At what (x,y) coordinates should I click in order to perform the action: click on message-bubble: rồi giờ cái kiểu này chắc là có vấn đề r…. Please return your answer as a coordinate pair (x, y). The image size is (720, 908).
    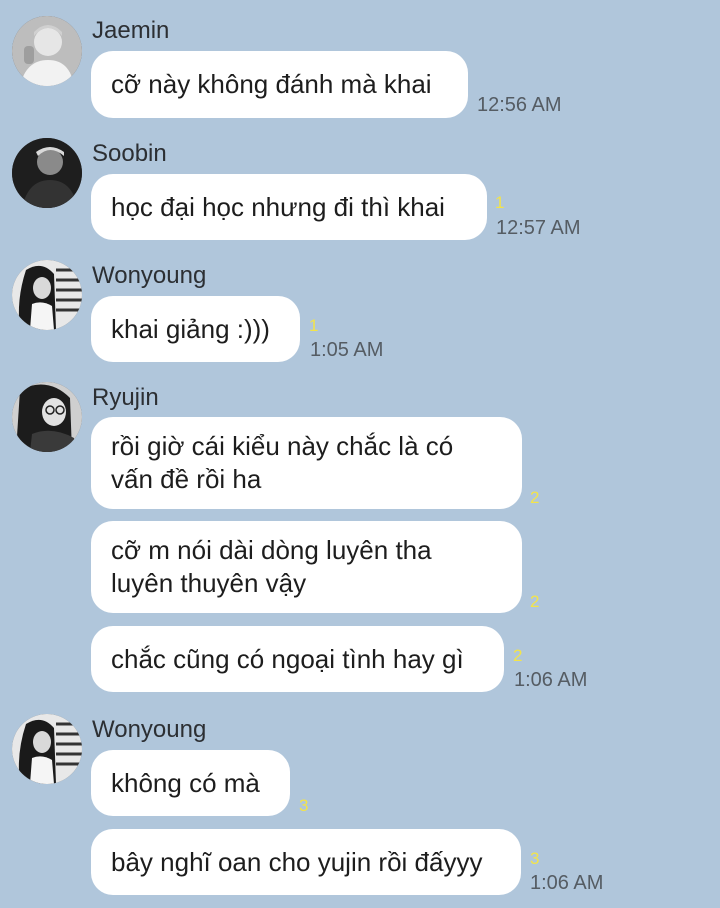
    Looking at the image, I should click on (306, 463).